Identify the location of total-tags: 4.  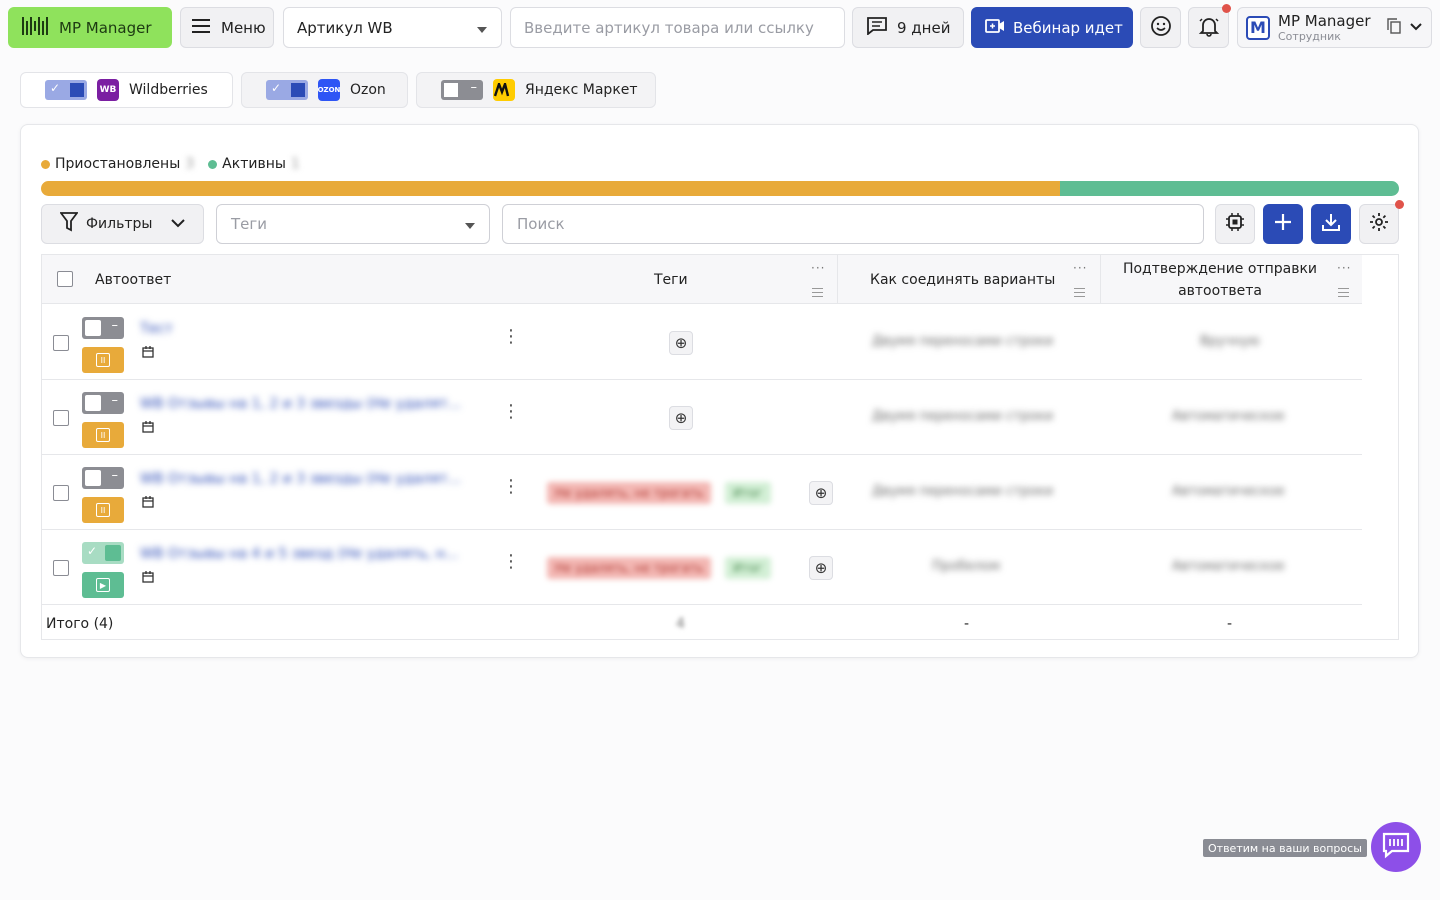
(680, 624).